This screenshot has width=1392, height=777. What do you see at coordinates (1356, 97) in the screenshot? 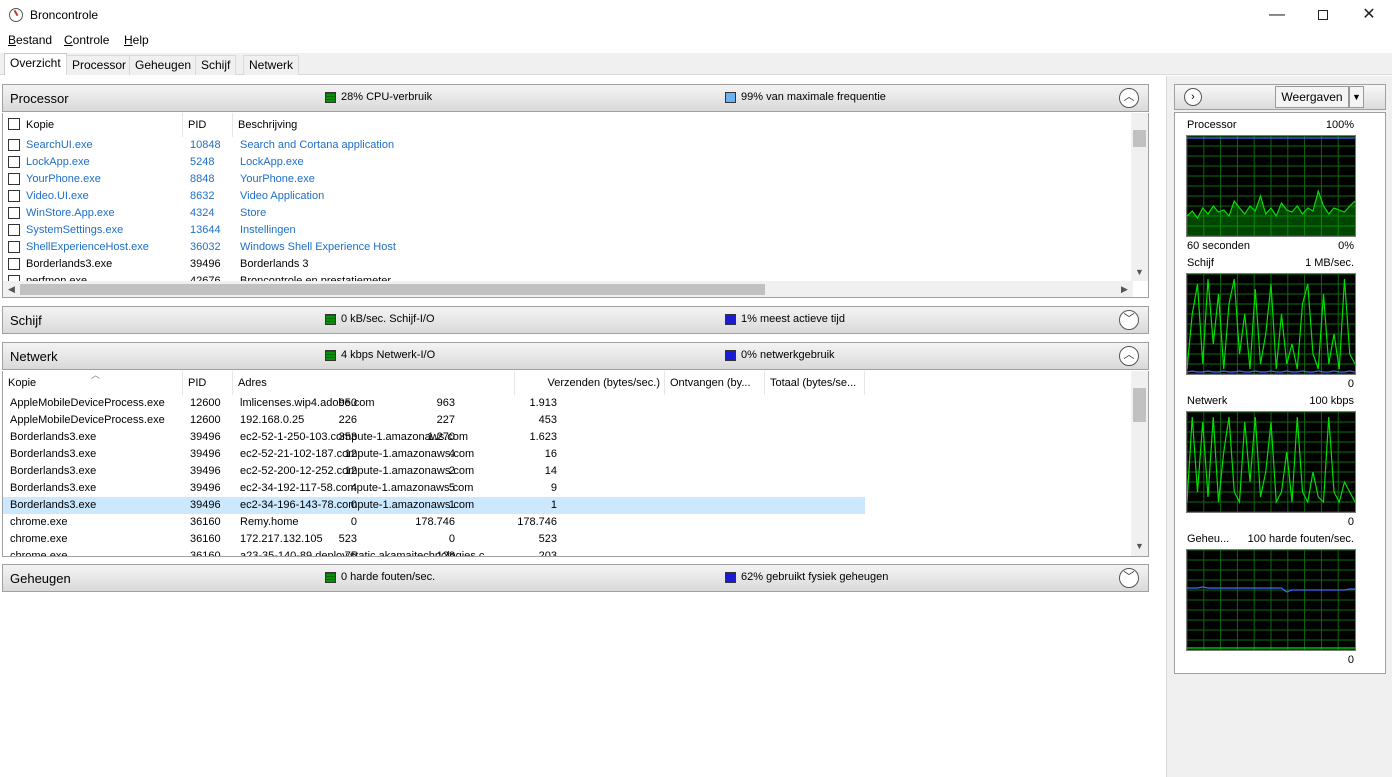
I see `dropdown-arrow-icon: ▼` at bounding box center [1356, 97].